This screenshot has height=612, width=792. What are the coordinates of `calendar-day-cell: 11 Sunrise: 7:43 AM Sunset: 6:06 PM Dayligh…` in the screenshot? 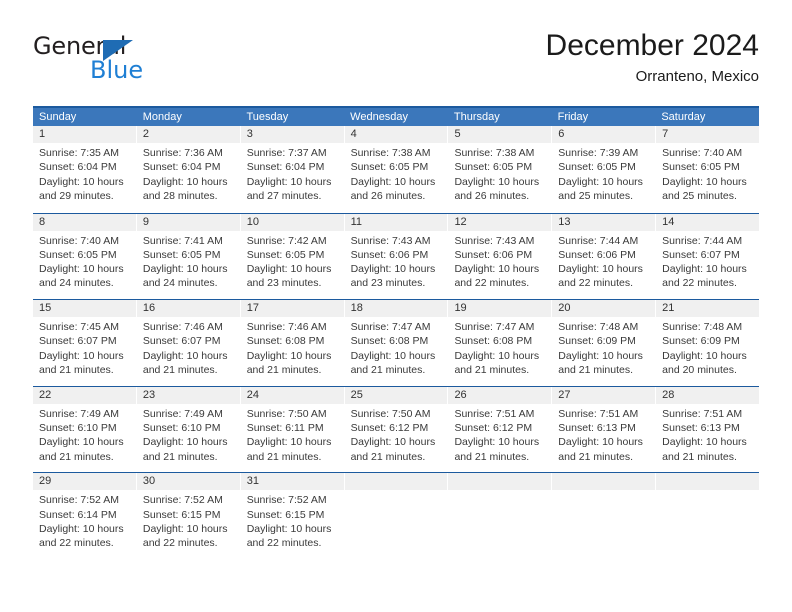 It's located at (396, 256).